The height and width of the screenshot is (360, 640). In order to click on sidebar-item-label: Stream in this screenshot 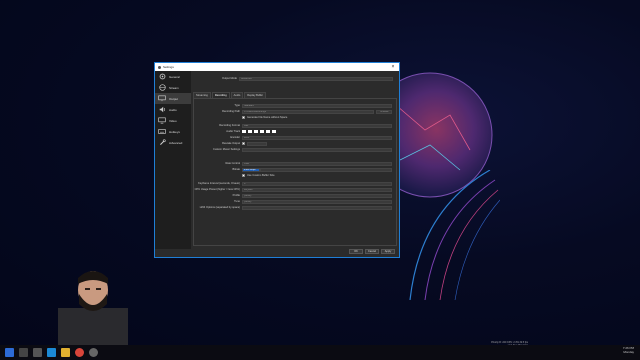, I will do `click(174, 87)`.